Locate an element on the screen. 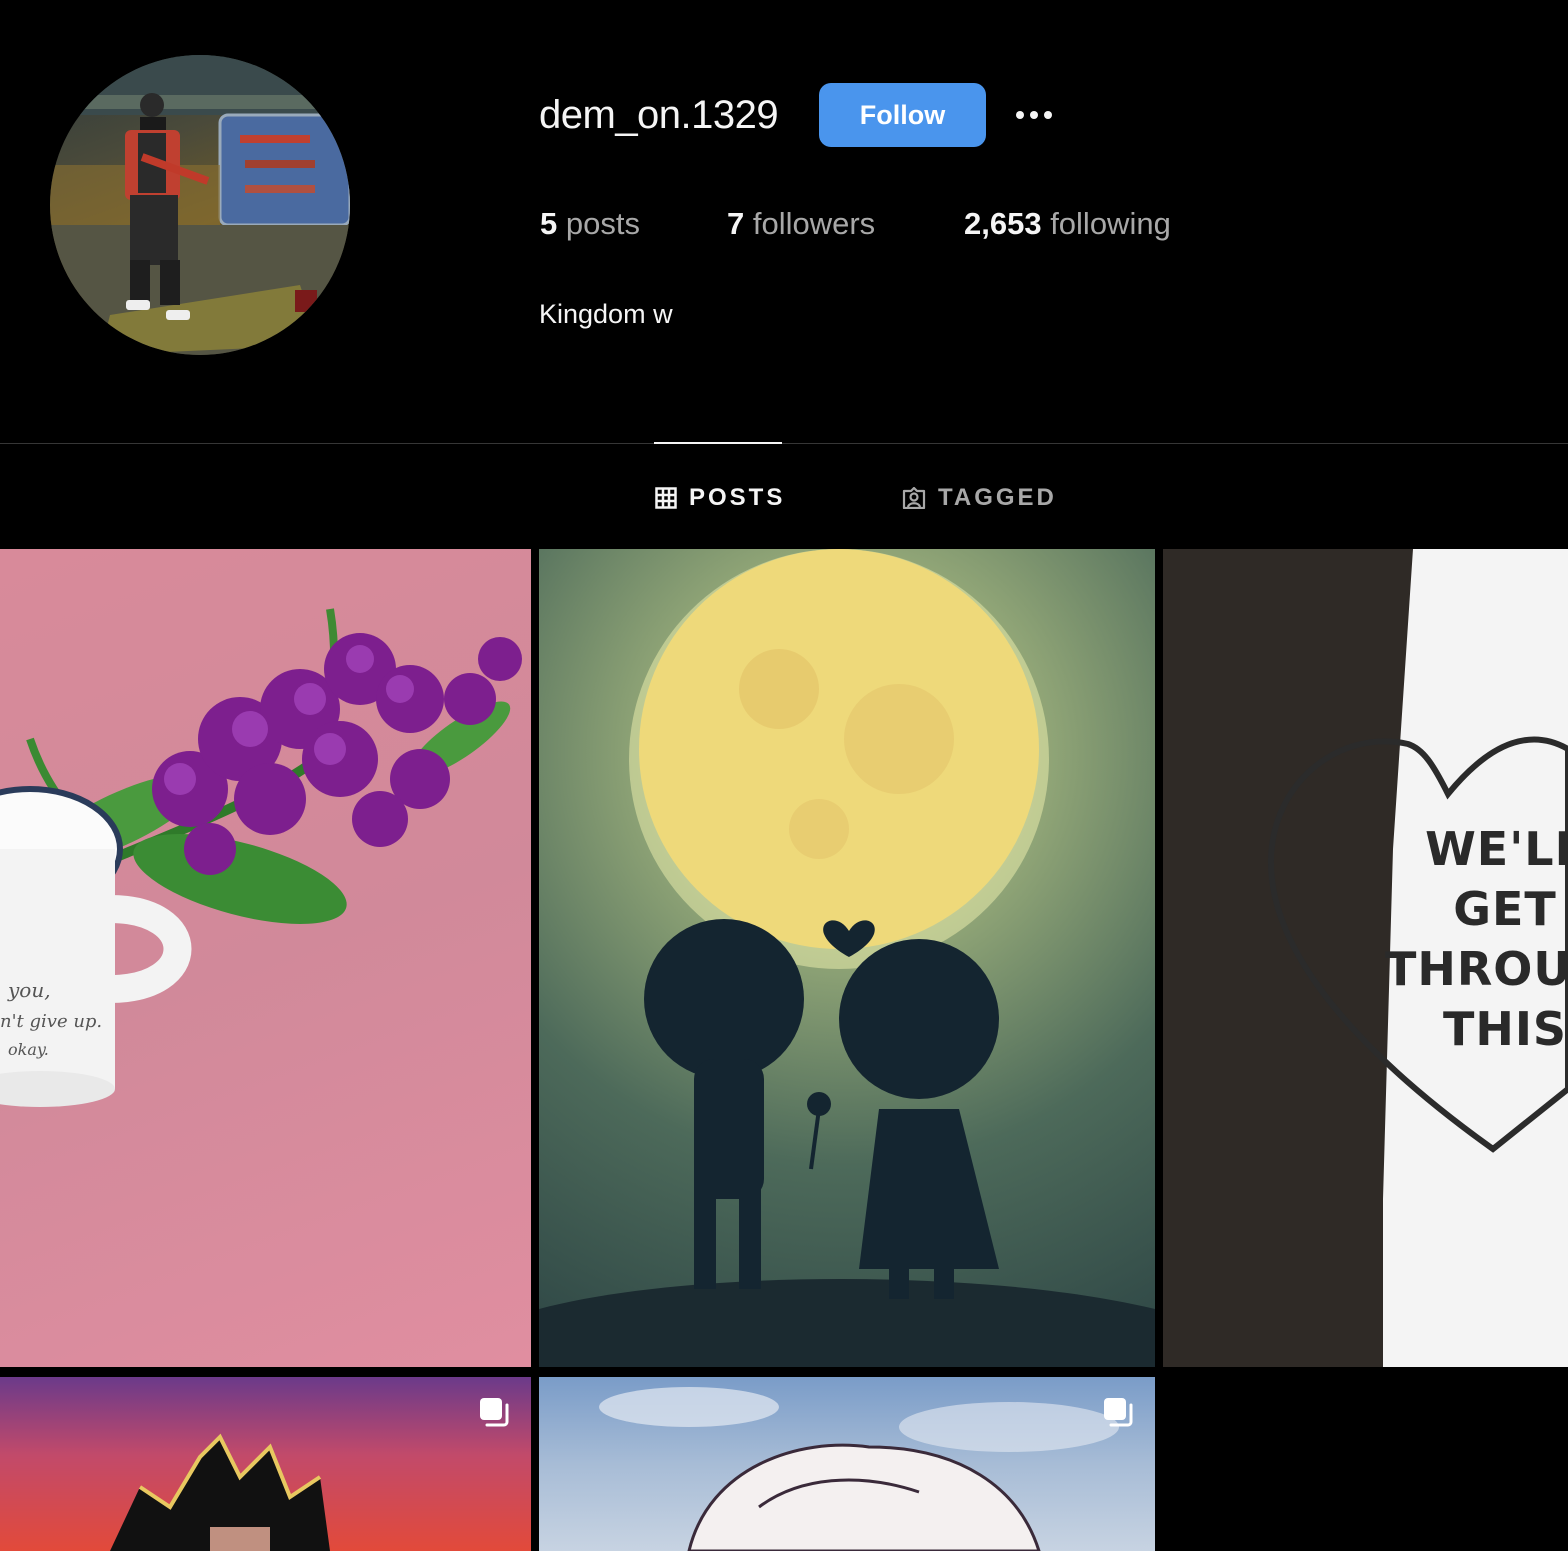 The width and height of the screenshot is (1568, 1551). post-5-image is located at coordinates (859, 1469).